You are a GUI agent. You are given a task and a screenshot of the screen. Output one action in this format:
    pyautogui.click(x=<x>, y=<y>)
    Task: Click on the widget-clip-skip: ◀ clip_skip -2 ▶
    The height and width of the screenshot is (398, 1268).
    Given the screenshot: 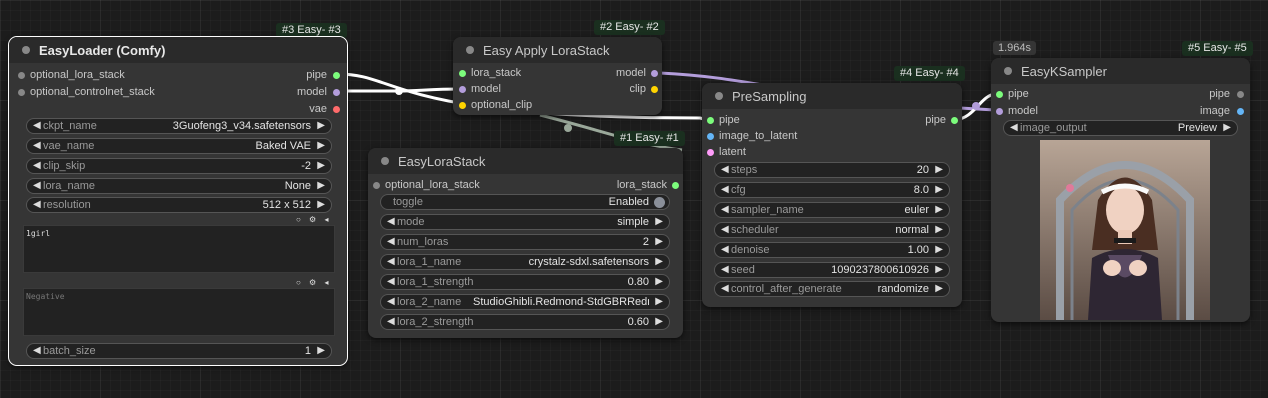 What is the action you would take?
    pyautogui.click(x=179, y=166)
    